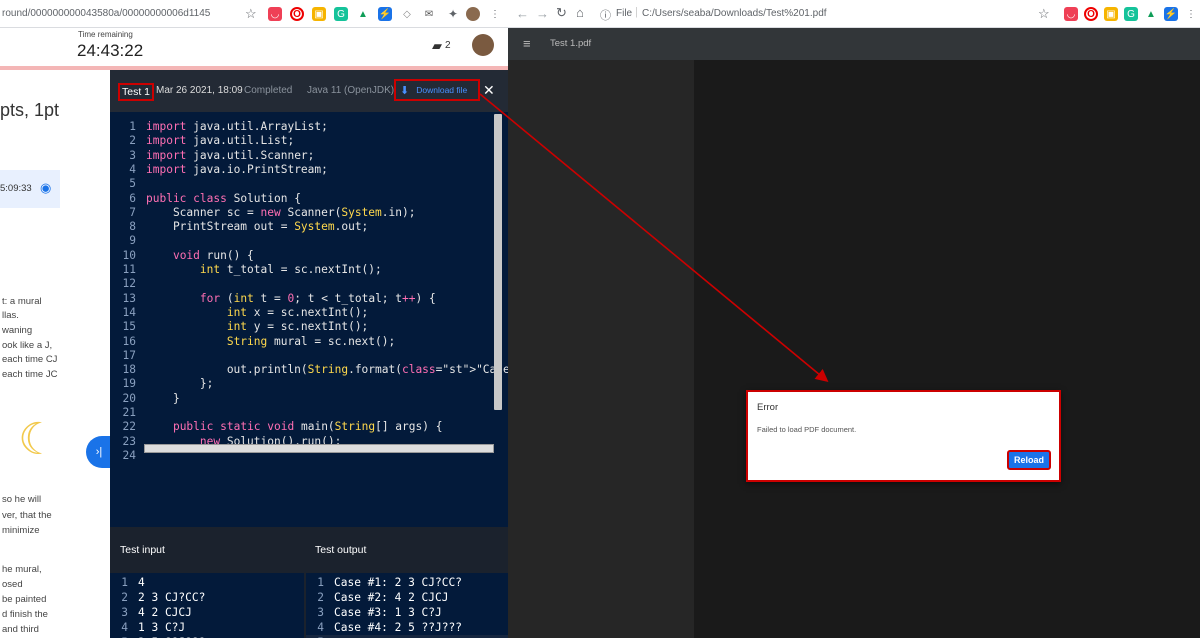 The width and height of the screenshot is (1200, 638). I want to click on code-line: 16 String mural = sc.next();, so click(309, 342).